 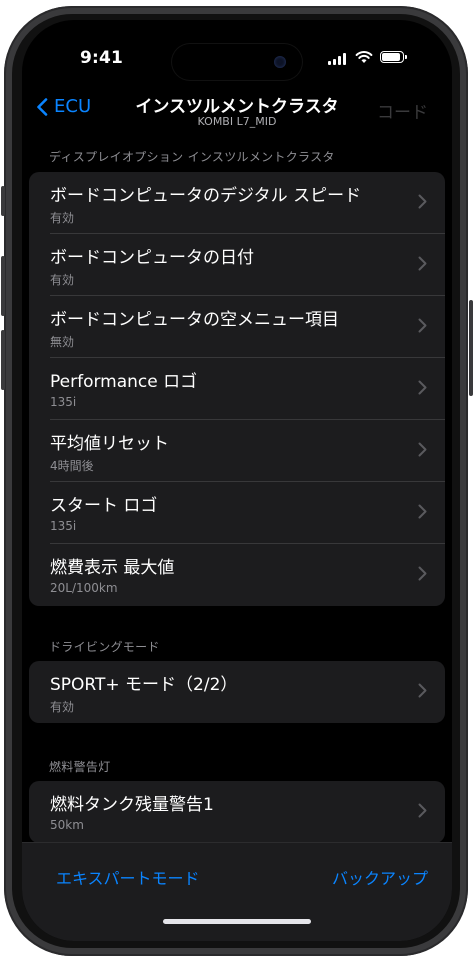 What do you see at coordinates (104, 506) in the screenshot?
I see `row-title: スタート ロゴ` at bounding box center [104, 506].